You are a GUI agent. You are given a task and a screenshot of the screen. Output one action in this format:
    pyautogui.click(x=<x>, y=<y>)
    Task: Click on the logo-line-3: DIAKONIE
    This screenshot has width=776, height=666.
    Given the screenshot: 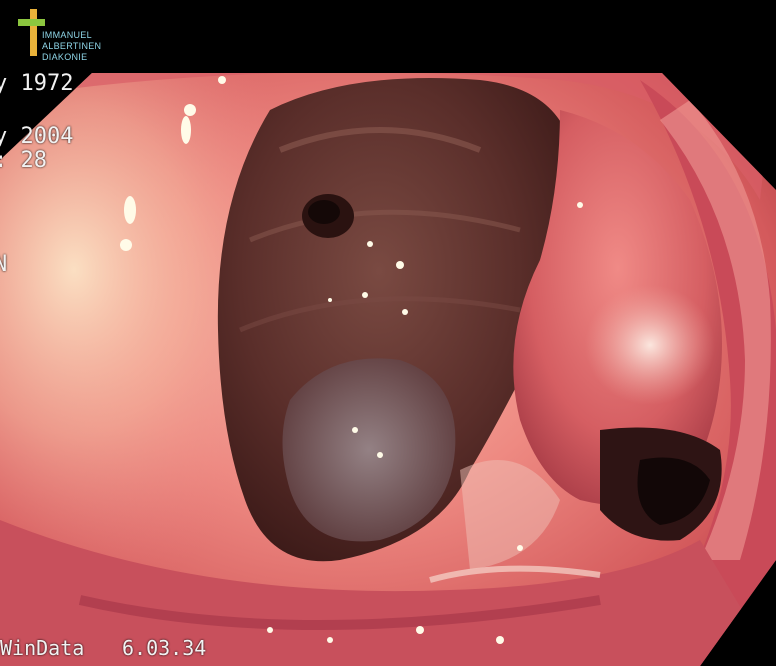 What is the action you would take?
    pyautogui.click(x=65, y=57)
    